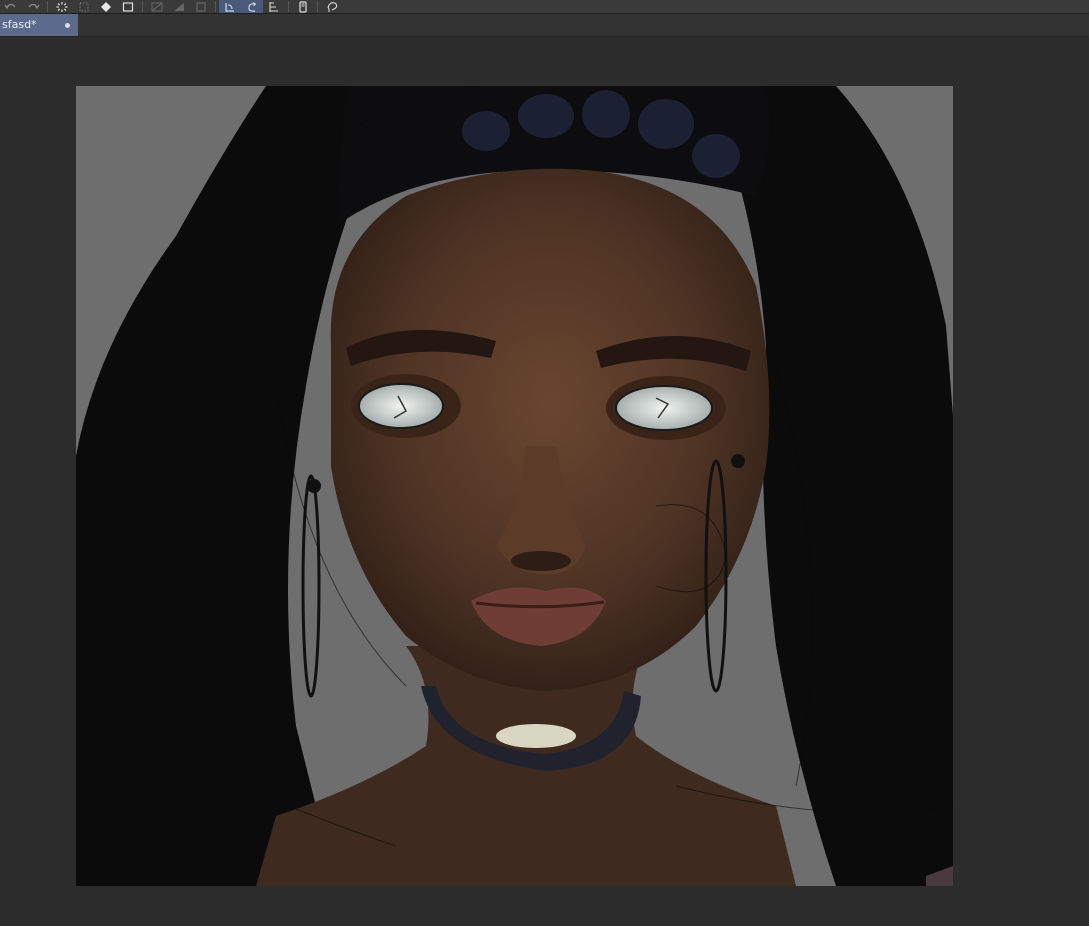 The width and height of the screenshot is (1089, 926). Describe the element at coordinates (39, 25) in the screenshot. I see `document-tab: sfasd*` at that location.